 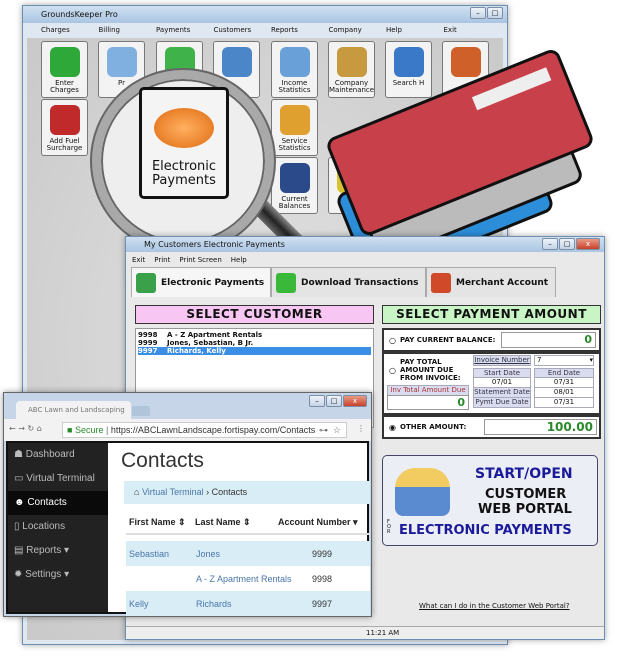 What do you see at coordinates (247, 492) in the screenshot?
I see `breadcrumb: ⌂ Virtual Terminal › Contacts` at bounding box center [247, 492].